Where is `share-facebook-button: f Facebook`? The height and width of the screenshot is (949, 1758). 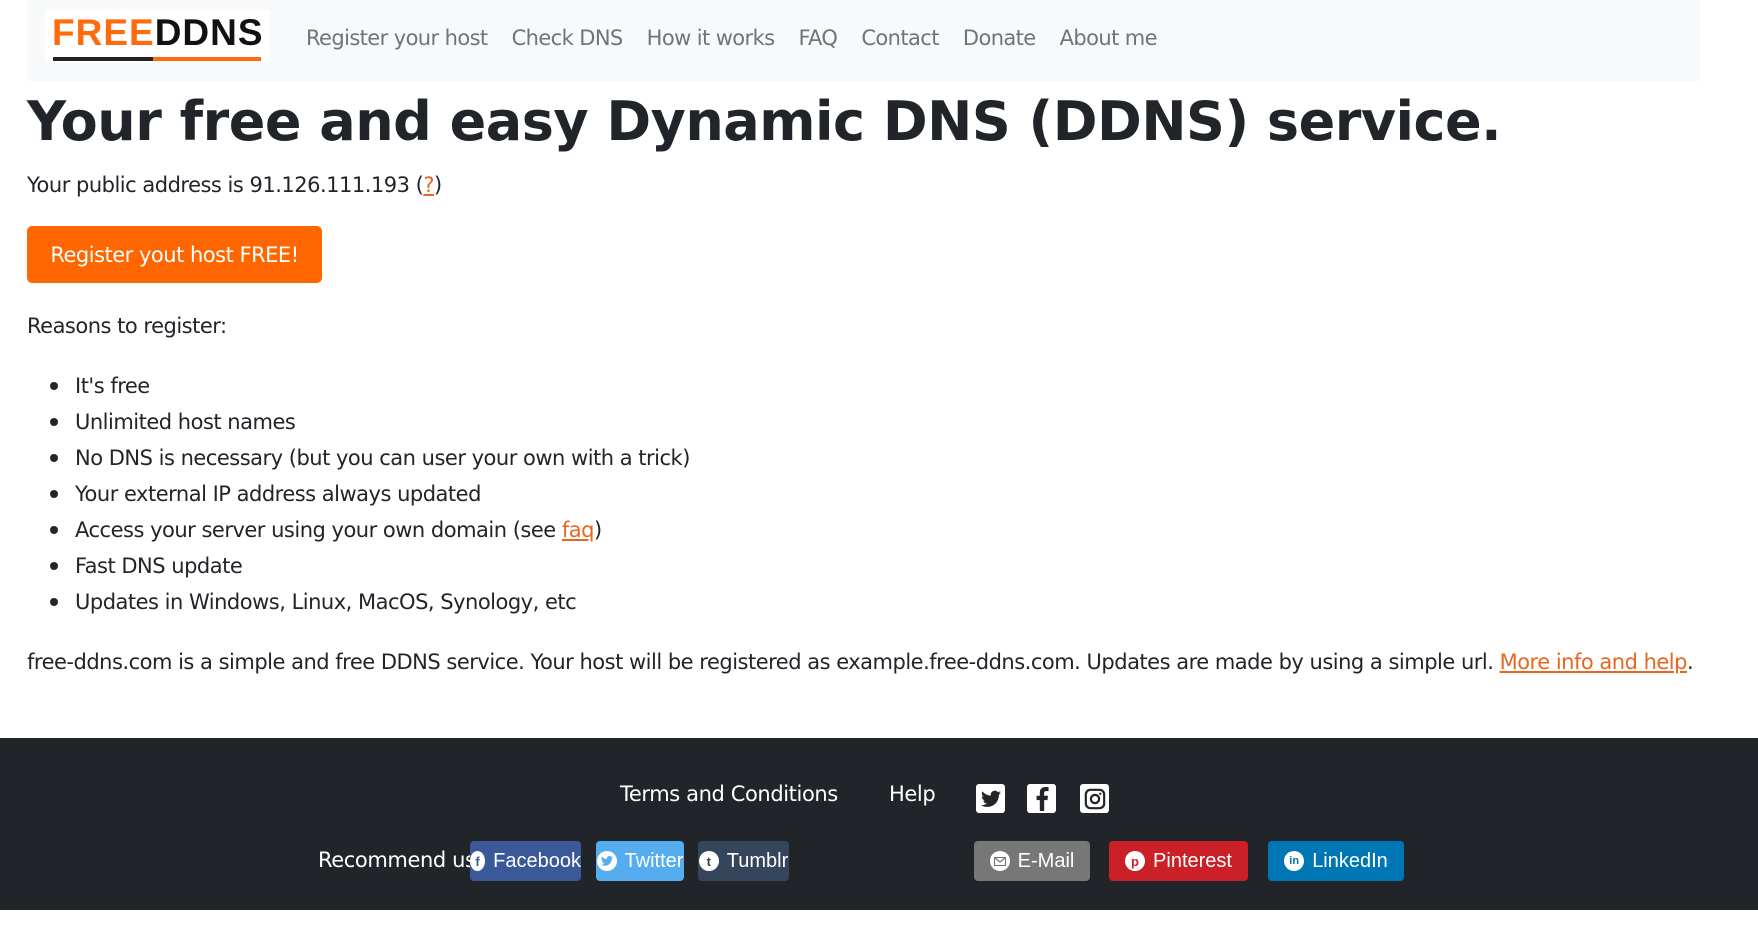
share-facebook-button: f Facebook is located at coordinates (525, 861).